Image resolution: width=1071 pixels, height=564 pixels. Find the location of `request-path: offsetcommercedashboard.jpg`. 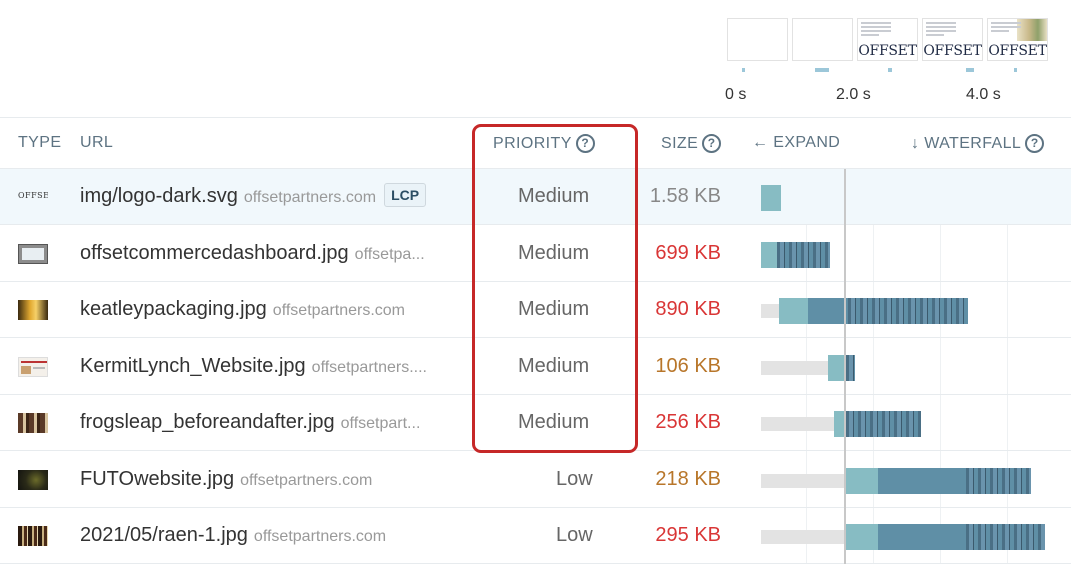

request-path: offsetcommercedashboard.jpg is located at coordinates (214, 253).